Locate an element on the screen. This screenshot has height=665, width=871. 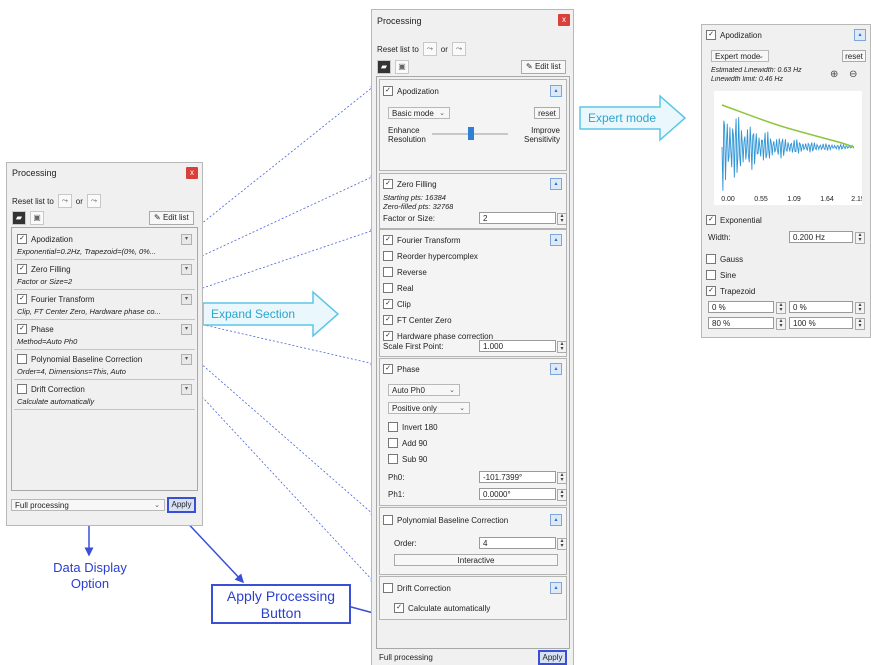
trap-spinner-2: ▴ ▾ is located at coordinates (860, 308).